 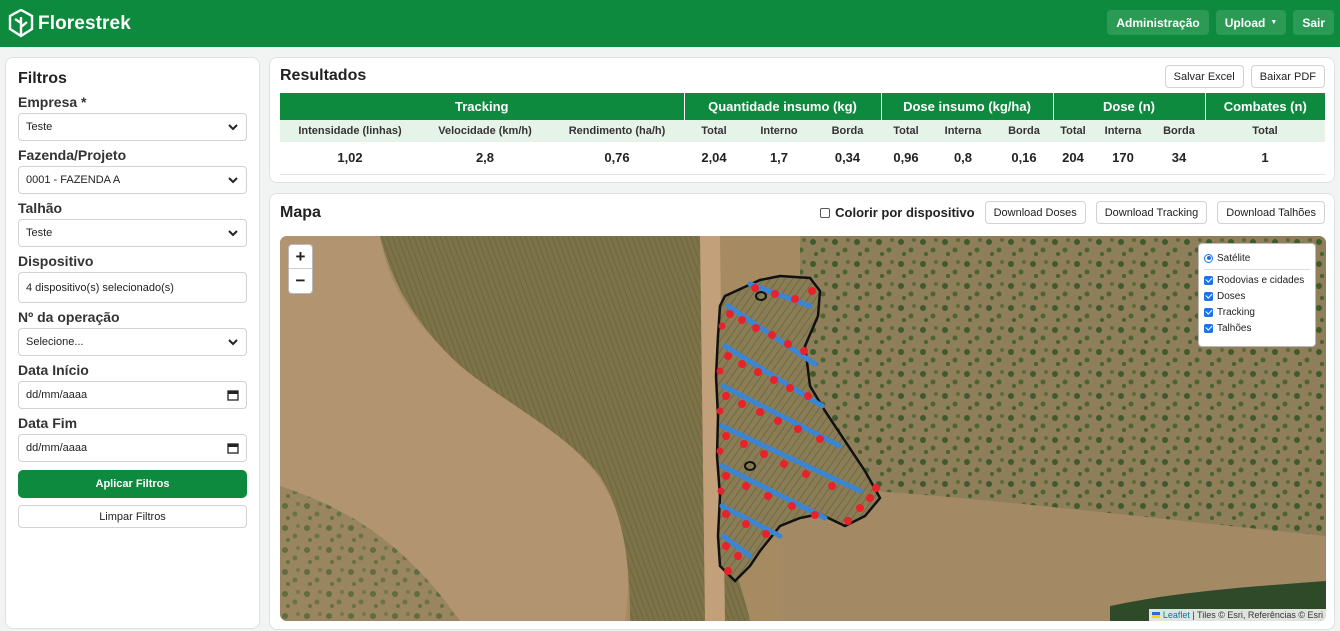 I want to click on download-pdf-button: Baixar PDF, so click(x=1287, y=76).